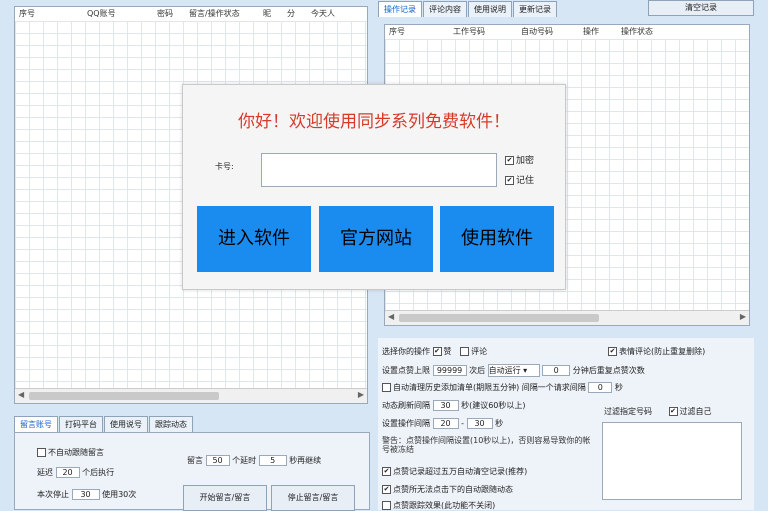 This screenshot has height=511, width=768. Describe the element at coordinates (447, 351) in the screenshot. I see `like-label: 赞` at that location.